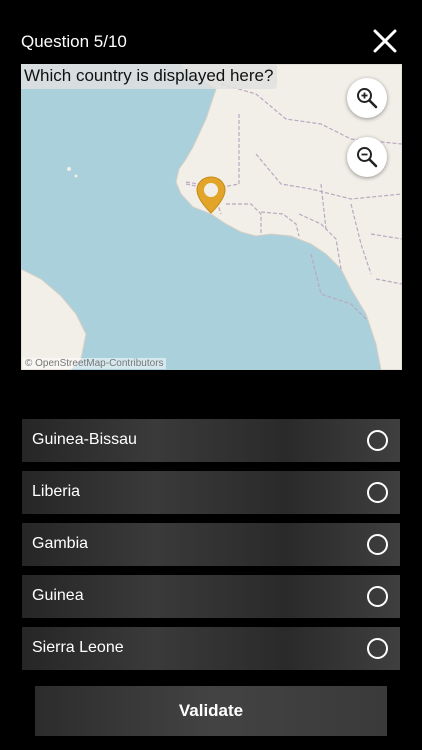 This screenshot has height=750, width=422. Describe the element at coordinates (84, 439) in the screenshot. I see `answer-label: Guinea-Bissau` at that location.